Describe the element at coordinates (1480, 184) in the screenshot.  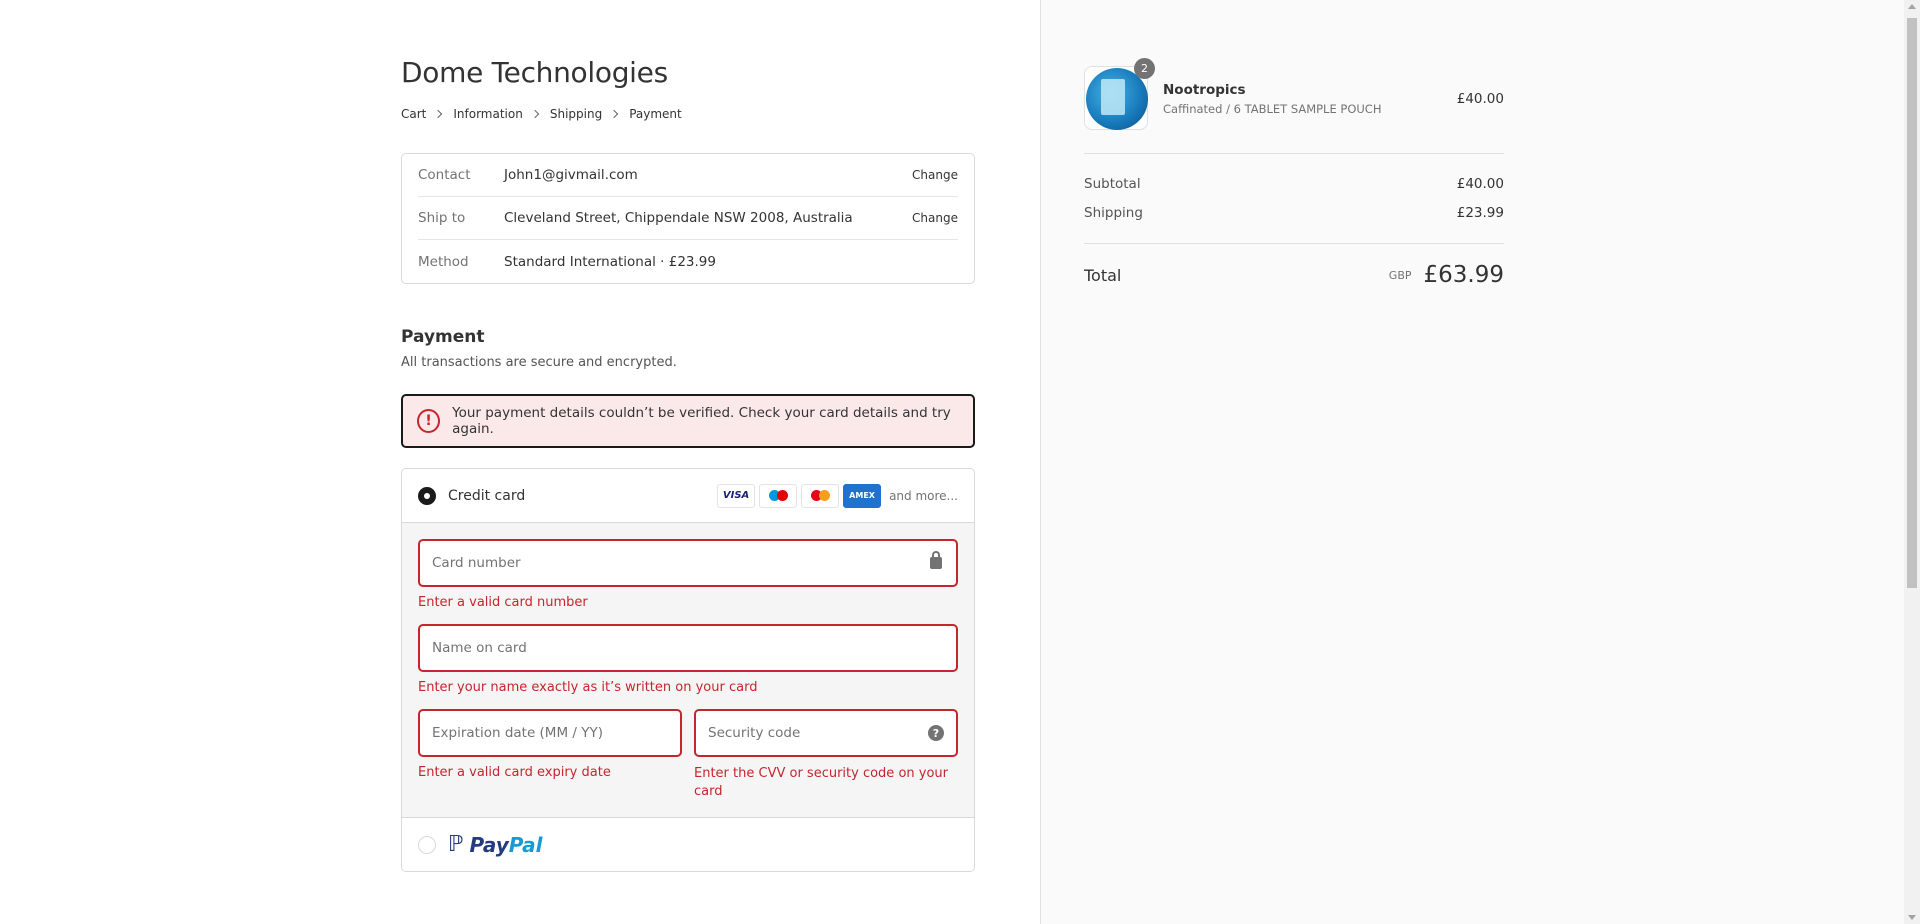
I see `subtotal-value: £40.00` at that location.